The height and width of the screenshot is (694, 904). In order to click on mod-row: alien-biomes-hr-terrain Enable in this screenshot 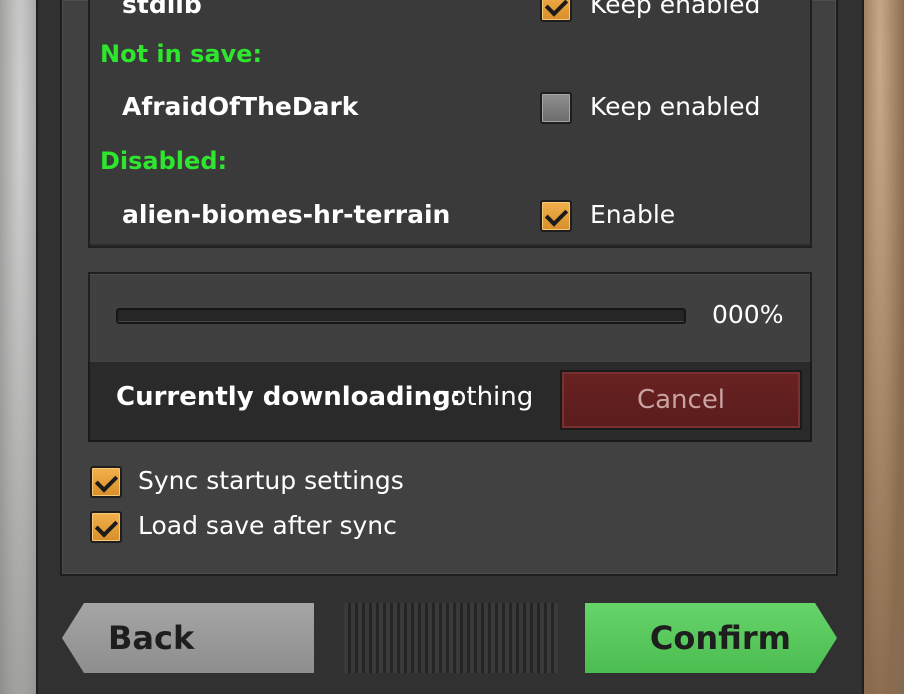, I will do `click(440, 216)`.